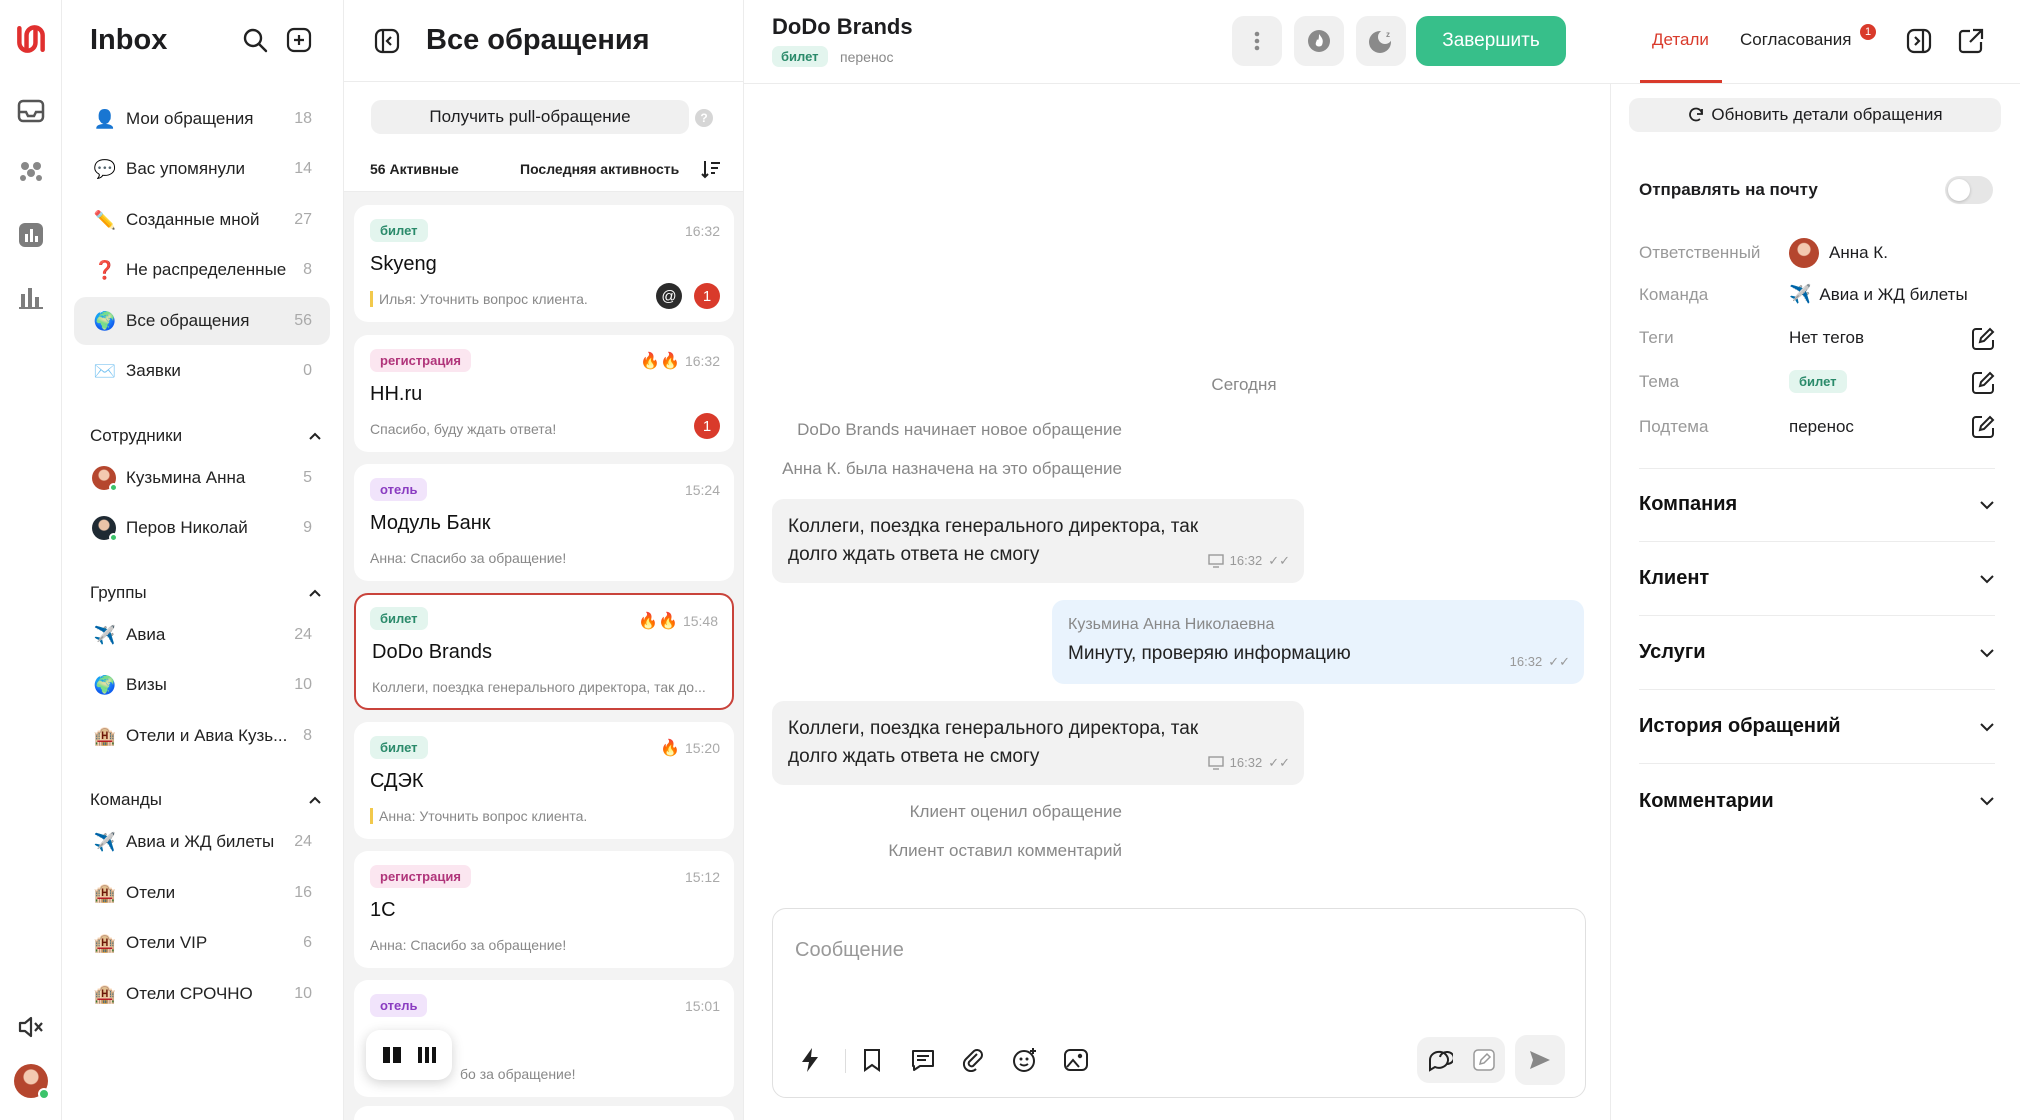  I want to click on refresh-details-button: Обновить детали обращения, so click(1815, 115).